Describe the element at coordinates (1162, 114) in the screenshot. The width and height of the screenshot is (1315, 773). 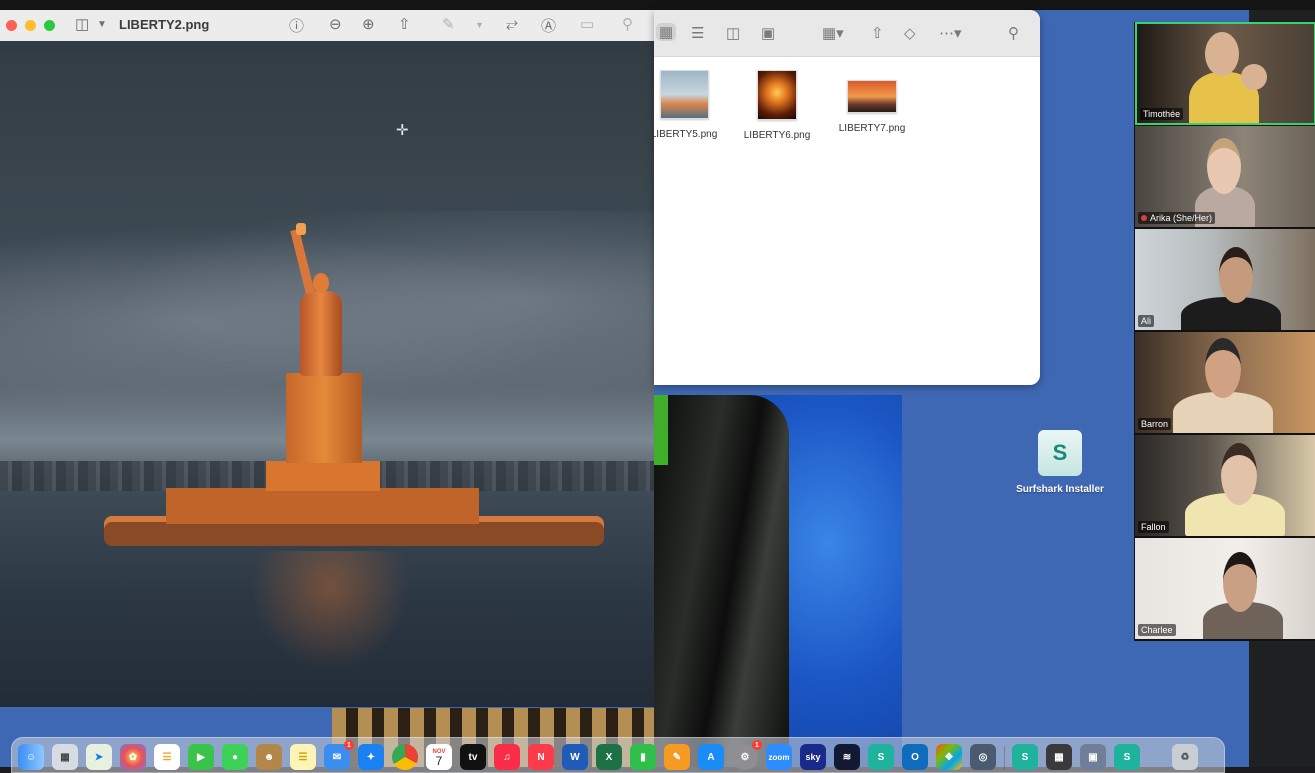
I see `participant-name: Timothée` at that location.